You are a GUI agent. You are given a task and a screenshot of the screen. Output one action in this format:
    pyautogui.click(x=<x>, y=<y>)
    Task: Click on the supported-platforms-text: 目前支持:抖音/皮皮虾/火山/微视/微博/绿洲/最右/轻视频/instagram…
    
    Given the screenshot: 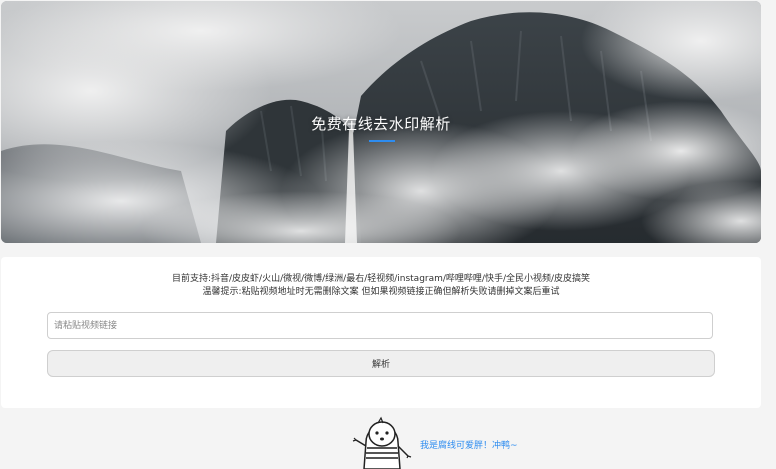 What is the action you would take?
    pyautogui.click(x=381, y=279)
    